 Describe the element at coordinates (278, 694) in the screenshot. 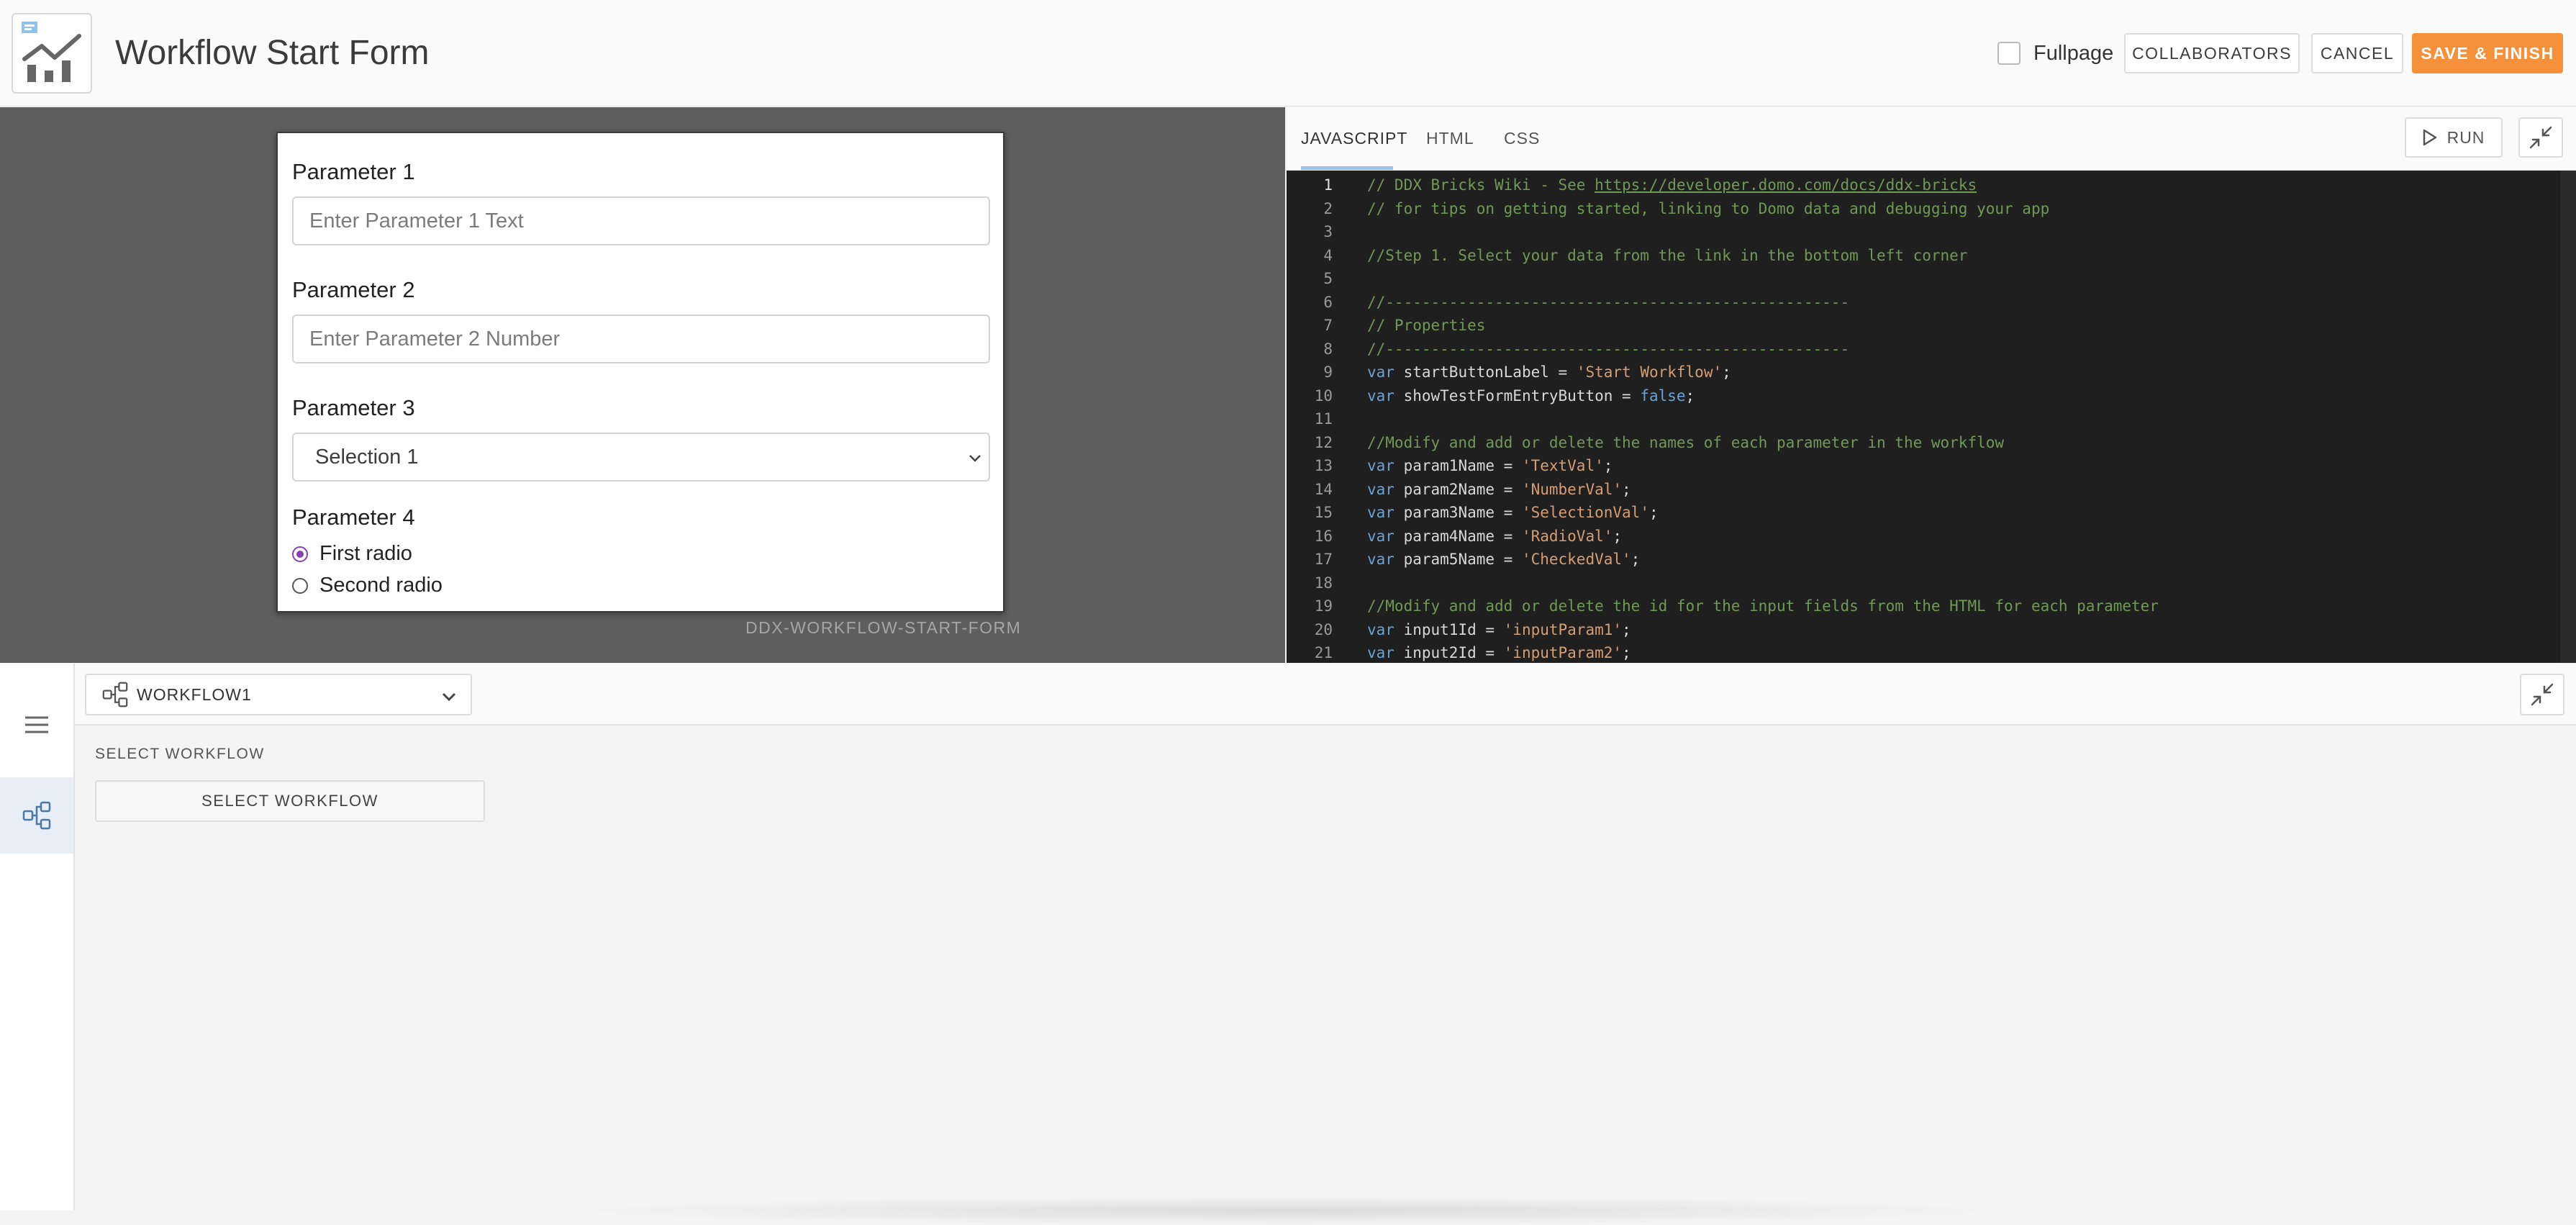

I see `workflow-select: WORKFLOW1` at that location.